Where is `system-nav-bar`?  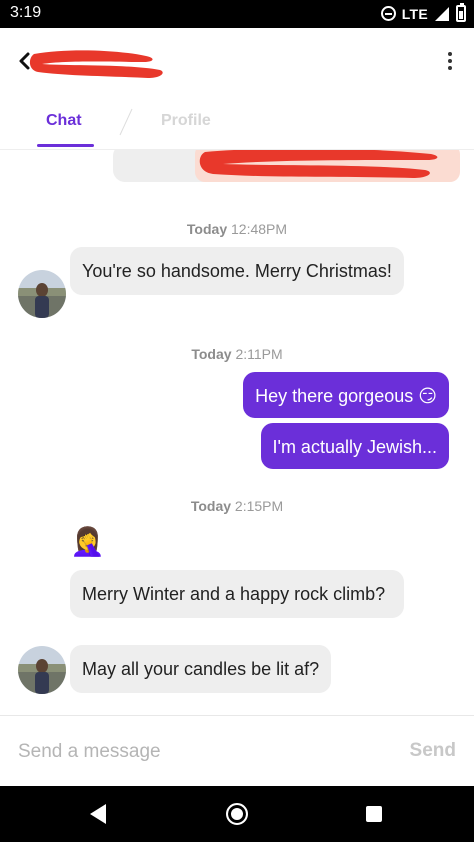
system-nav-bar is located at coordinates (237, 814).